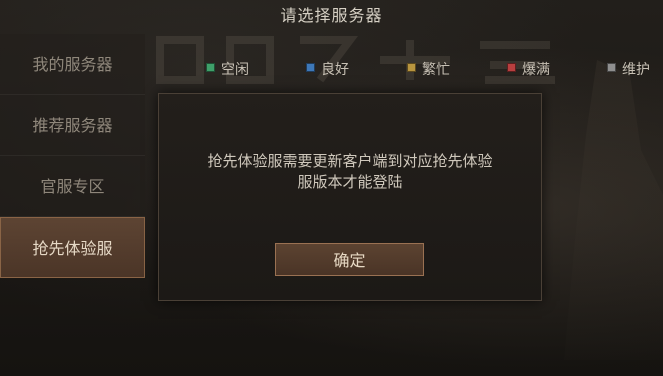 The image size is (663, 376). What do you see at coordinates (350, 172) in the screenshot?
I see `dialog-message: 抢先体验服需要更新客户端到对应抢先体验 服版本才能登陆` at bounding box center [350, 172].